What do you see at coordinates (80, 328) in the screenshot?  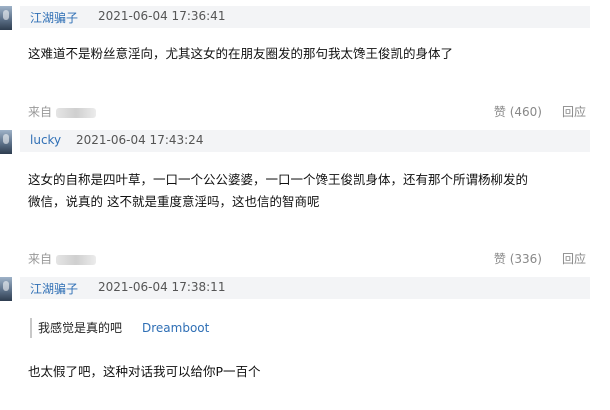 I see `quote-text: 我感觉是真的吧` at bounding box center [80, 328].